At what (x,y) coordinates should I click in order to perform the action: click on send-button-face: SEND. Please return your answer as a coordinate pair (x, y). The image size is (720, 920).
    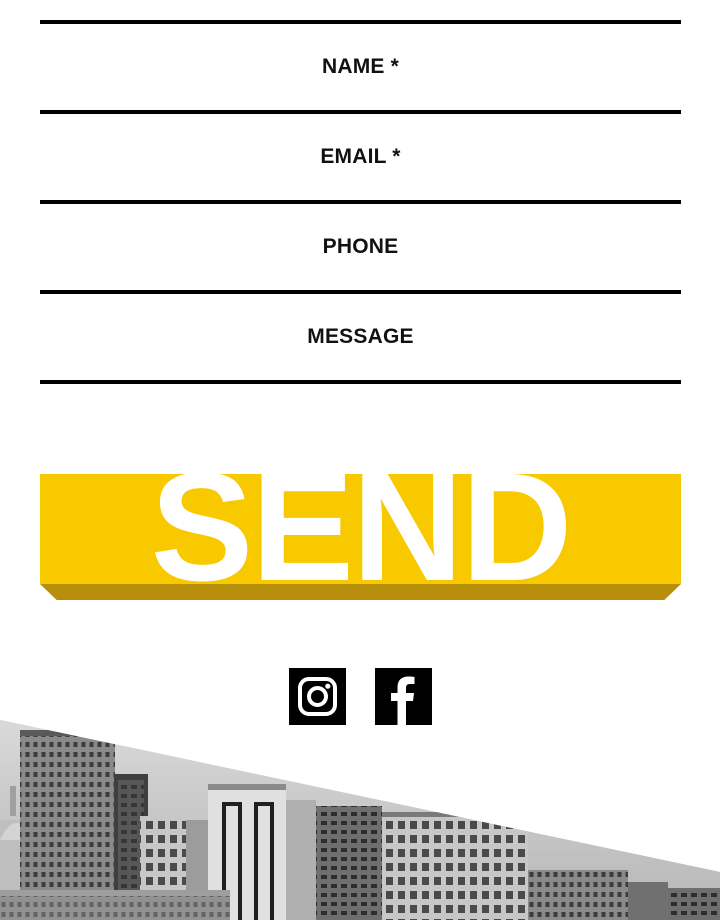
    Looking at the image, I should click on (360, 529).